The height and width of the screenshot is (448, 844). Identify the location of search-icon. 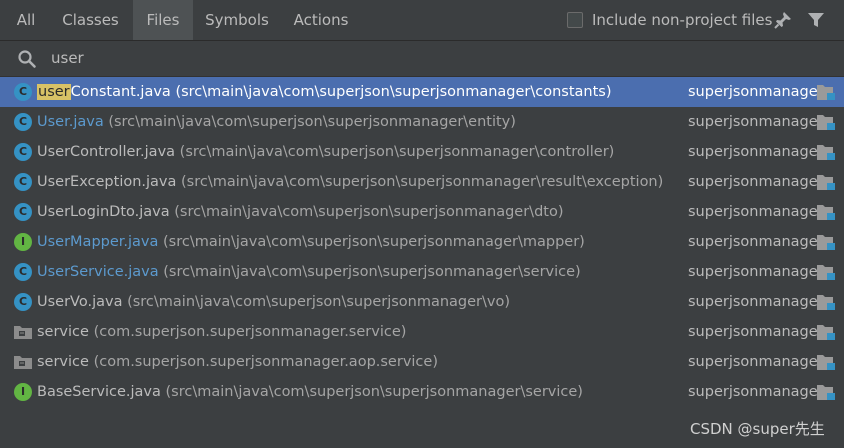
(27, 59).